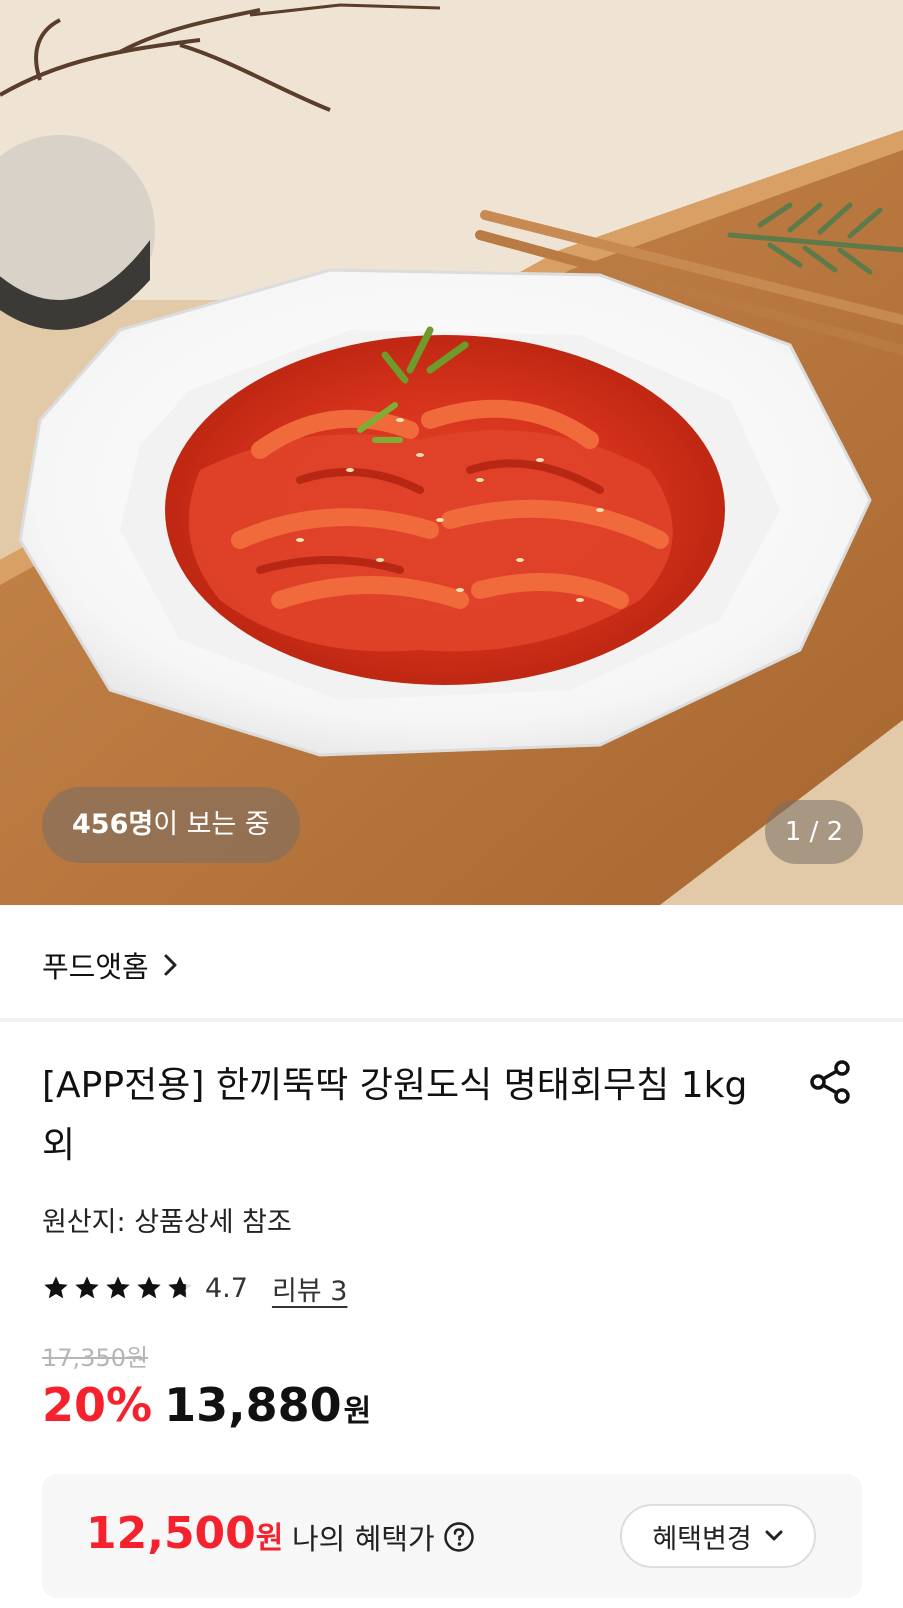 This screenshot has width=903, height=1608. What do you see at coordinates (167, 1222) in the screenshot?
I see `origin-info: 원산지: 상품상세 참조` at bounding box center [167, 1222].